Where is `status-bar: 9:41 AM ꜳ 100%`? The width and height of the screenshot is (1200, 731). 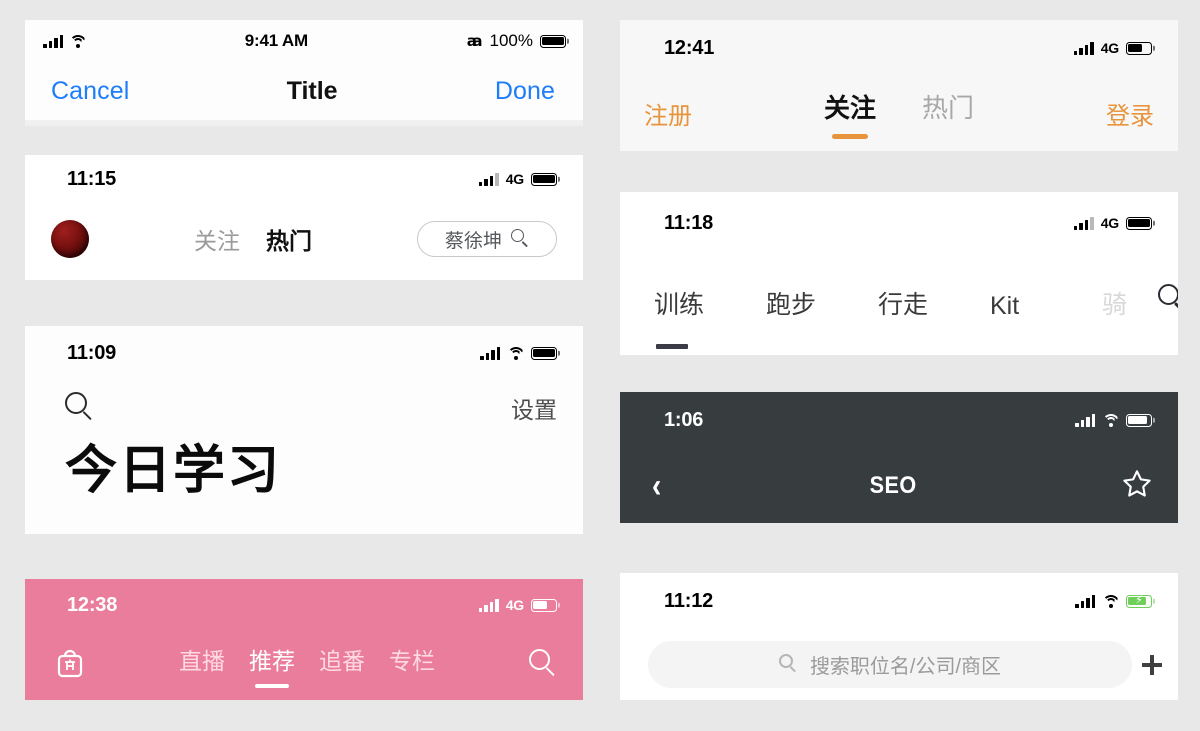 status-bar: 9:41 AM ꜳ 100% is located at coordinates (304, 41).